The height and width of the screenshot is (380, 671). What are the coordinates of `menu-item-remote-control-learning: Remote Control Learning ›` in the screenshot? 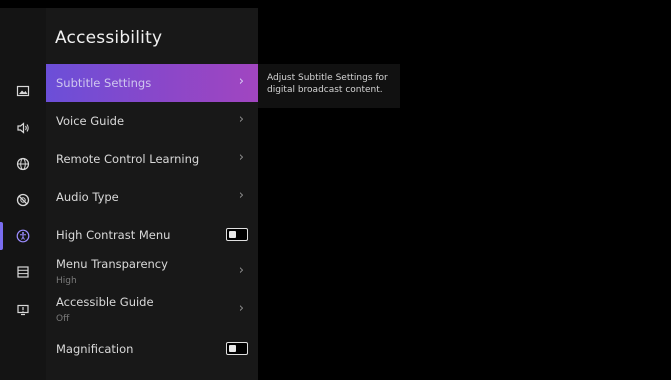 It's located at (152, 159).